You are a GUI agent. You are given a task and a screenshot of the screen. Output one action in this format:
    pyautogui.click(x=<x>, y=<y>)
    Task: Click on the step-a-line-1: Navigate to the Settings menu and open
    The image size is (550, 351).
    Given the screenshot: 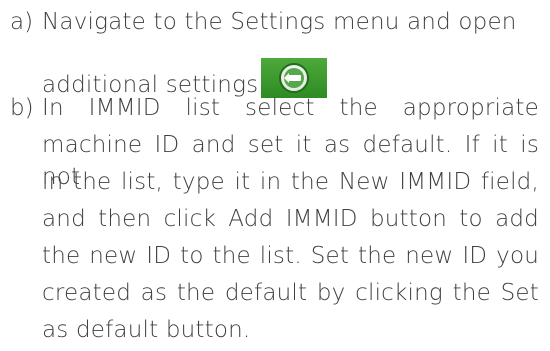 What is the action you would take?
    pyautogui.click(x=279, y=22)
    